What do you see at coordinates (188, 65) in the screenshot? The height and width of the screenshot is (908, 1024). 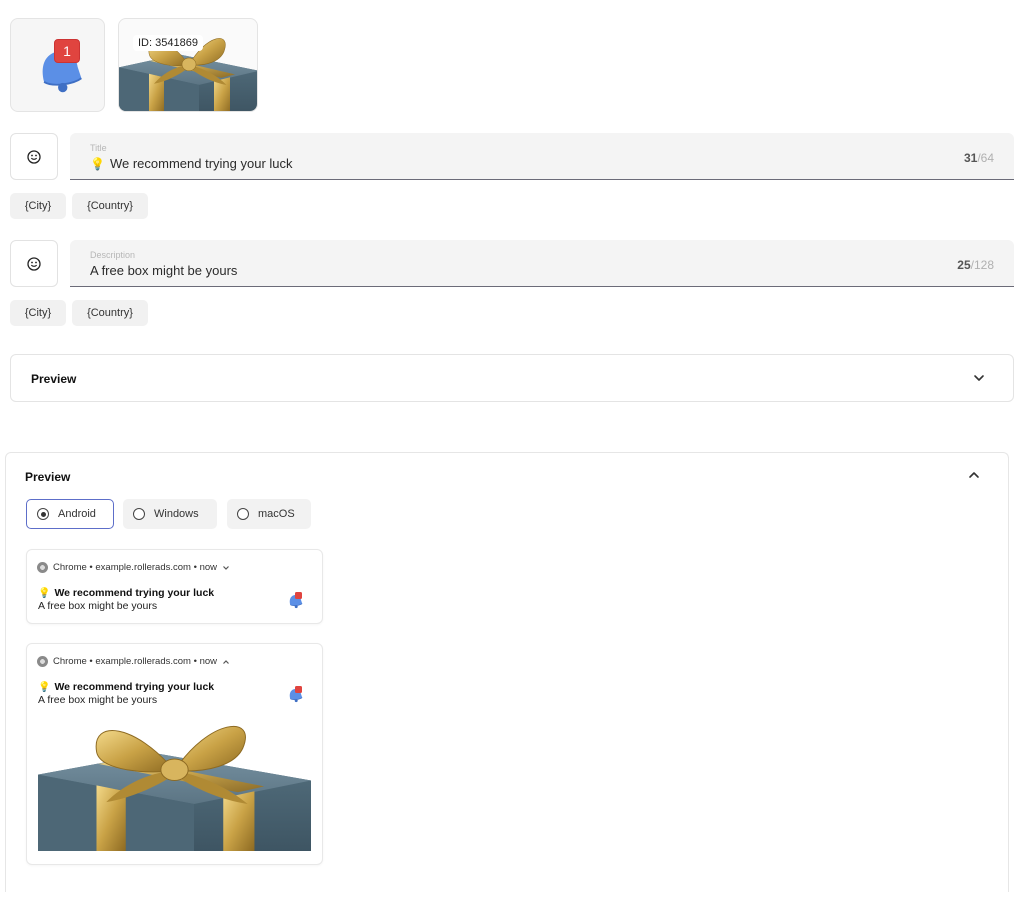 I see `notification-image-tile: ID: 3541869` at bounding box center [188, 65].